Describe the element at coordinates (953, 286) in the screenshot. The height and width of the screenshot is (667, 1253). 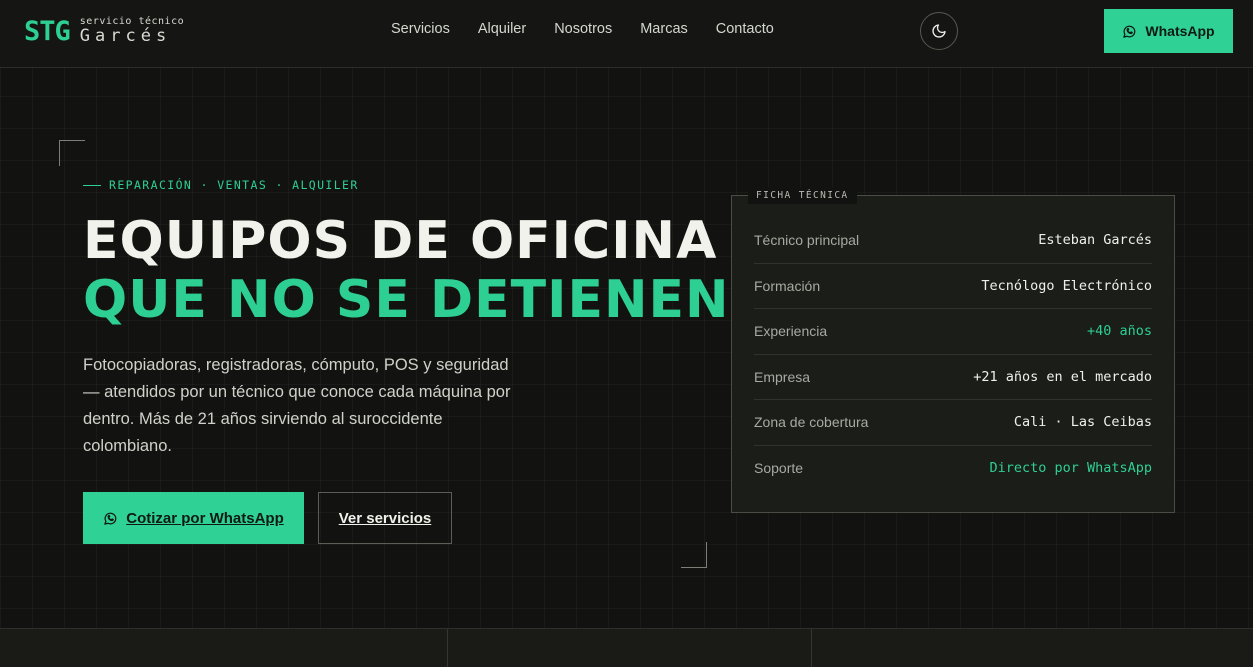
I see `tech-row-training: Formación Tecnólogo Electrónico` at that location.